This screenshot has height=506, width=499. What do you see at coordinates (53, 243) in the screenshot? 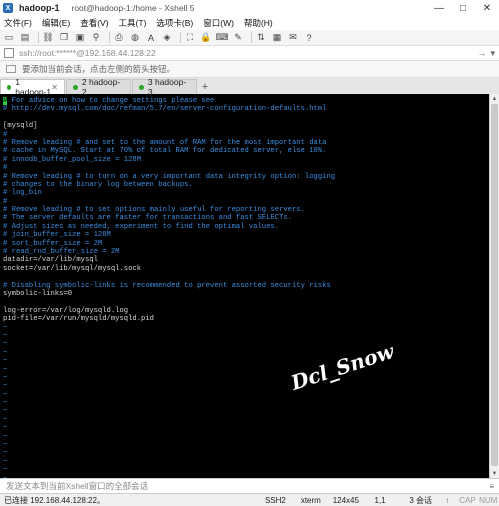
I see `terminal-line: # sort_buffer_size = 2M` at bounding box center [53, 243].